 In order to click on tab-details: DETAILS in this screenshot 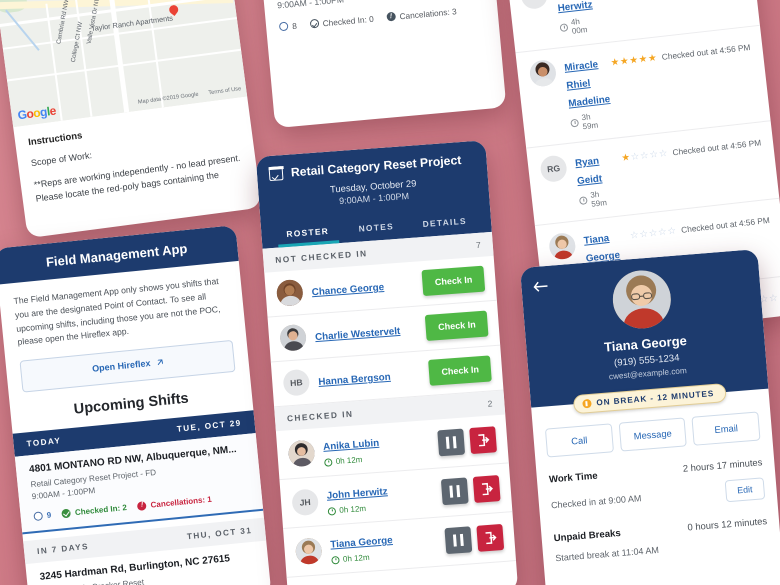, I will do `click(445, 223)`.